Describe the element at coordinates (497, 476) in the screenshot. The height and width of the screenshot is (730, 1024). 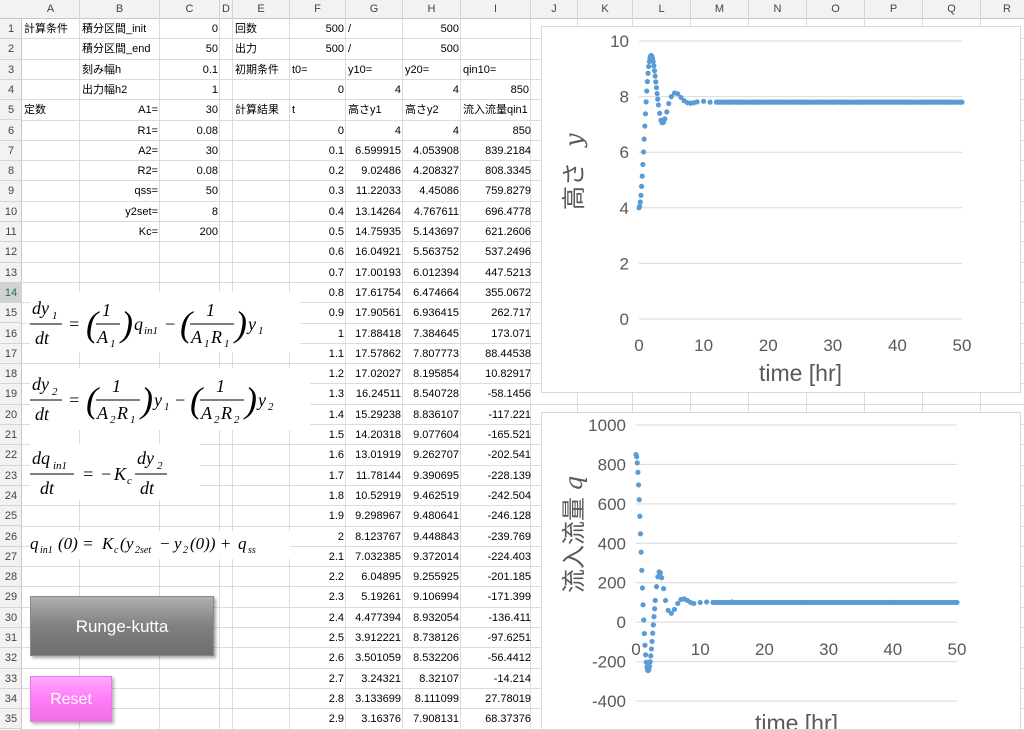
I see `result-cell: -228.139` at that location.